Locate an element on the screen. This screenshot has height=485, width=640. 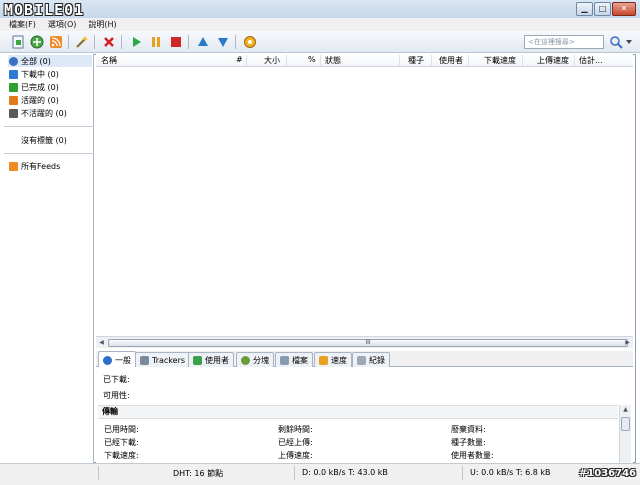
toolbar: <在這裡搜尋> is located at coordinates (320, 42).